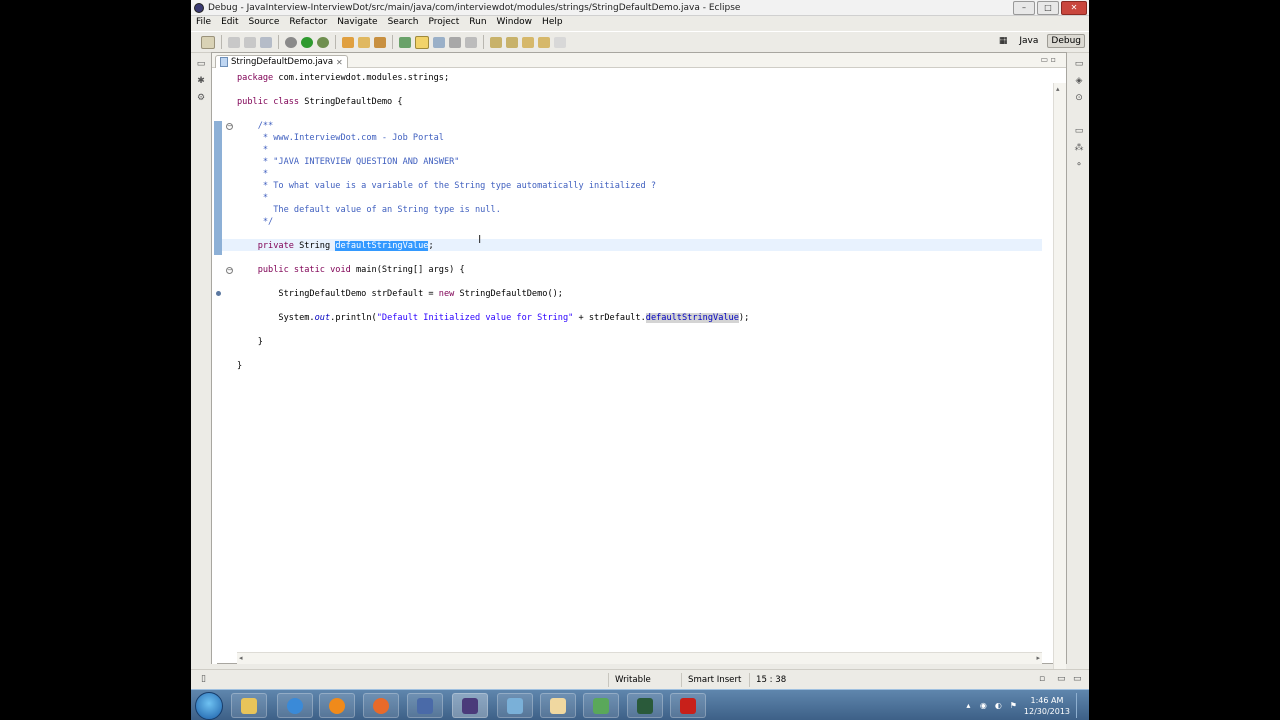 This screenshot has height=720, width=1280. I want to click on windows-taskbar: ▴ ◉ ◐ ⚑ 1:46 AM 12/30/2013, so click(640, 704).